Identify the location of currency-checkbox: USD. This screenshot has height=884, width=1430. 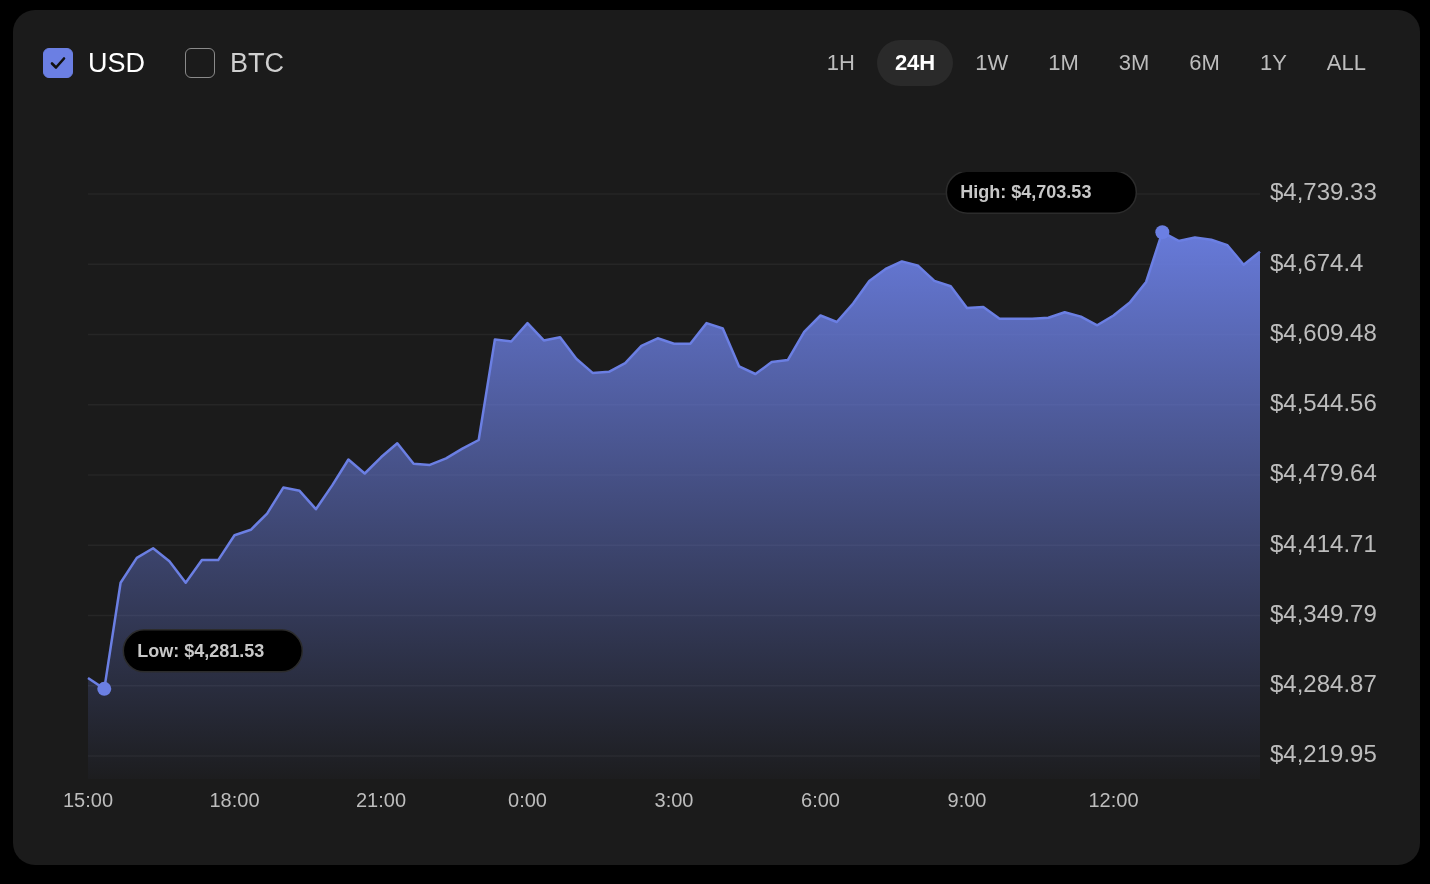
(94, 63).